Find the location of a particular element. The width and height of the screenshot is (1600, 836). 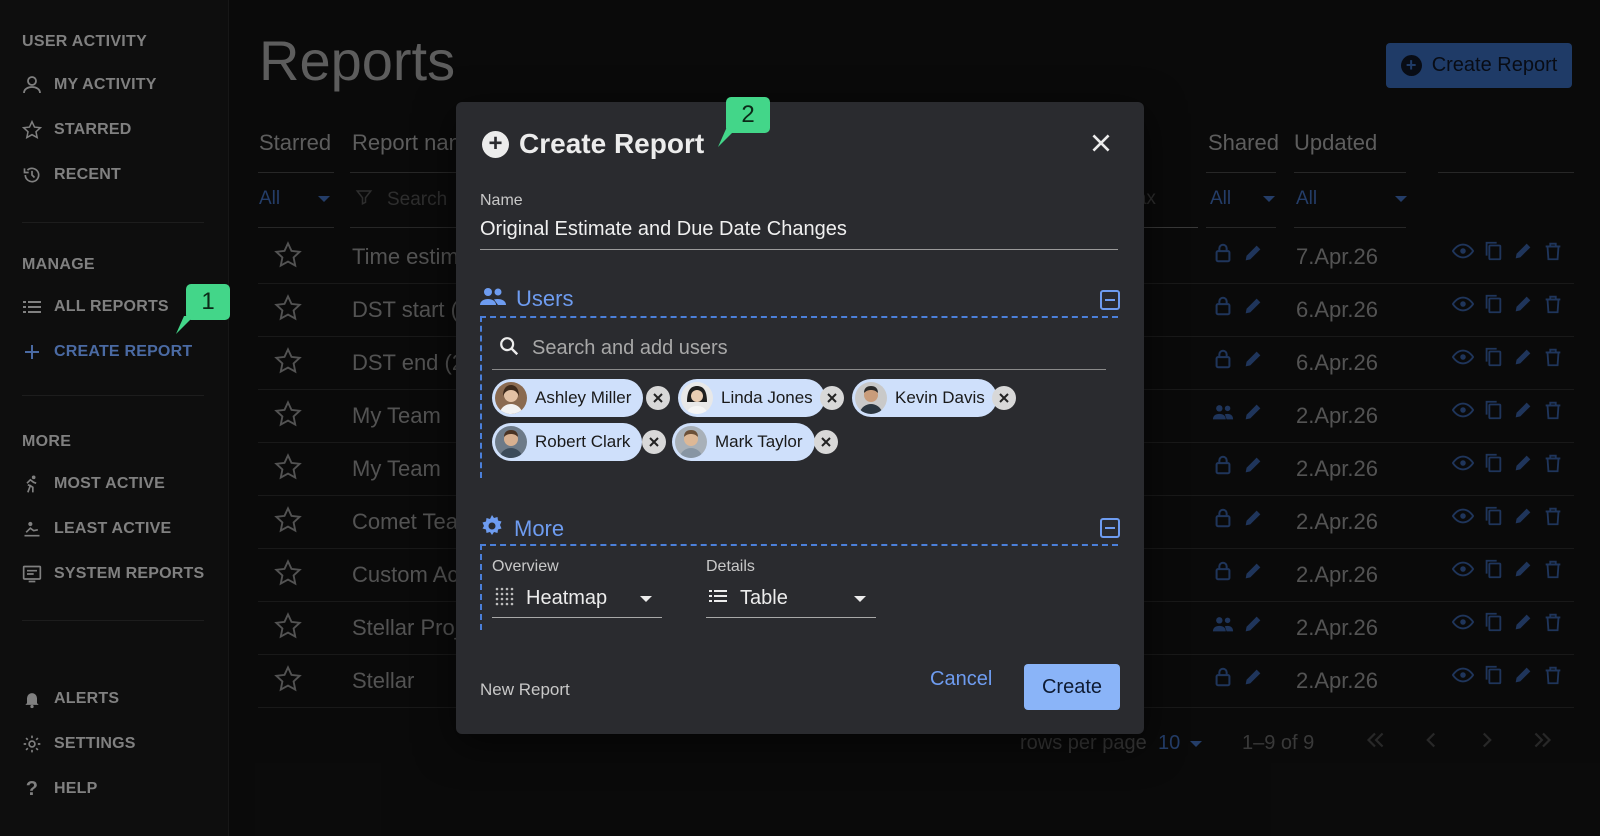

collapse-more-button is located at coordinates (1110, 528).